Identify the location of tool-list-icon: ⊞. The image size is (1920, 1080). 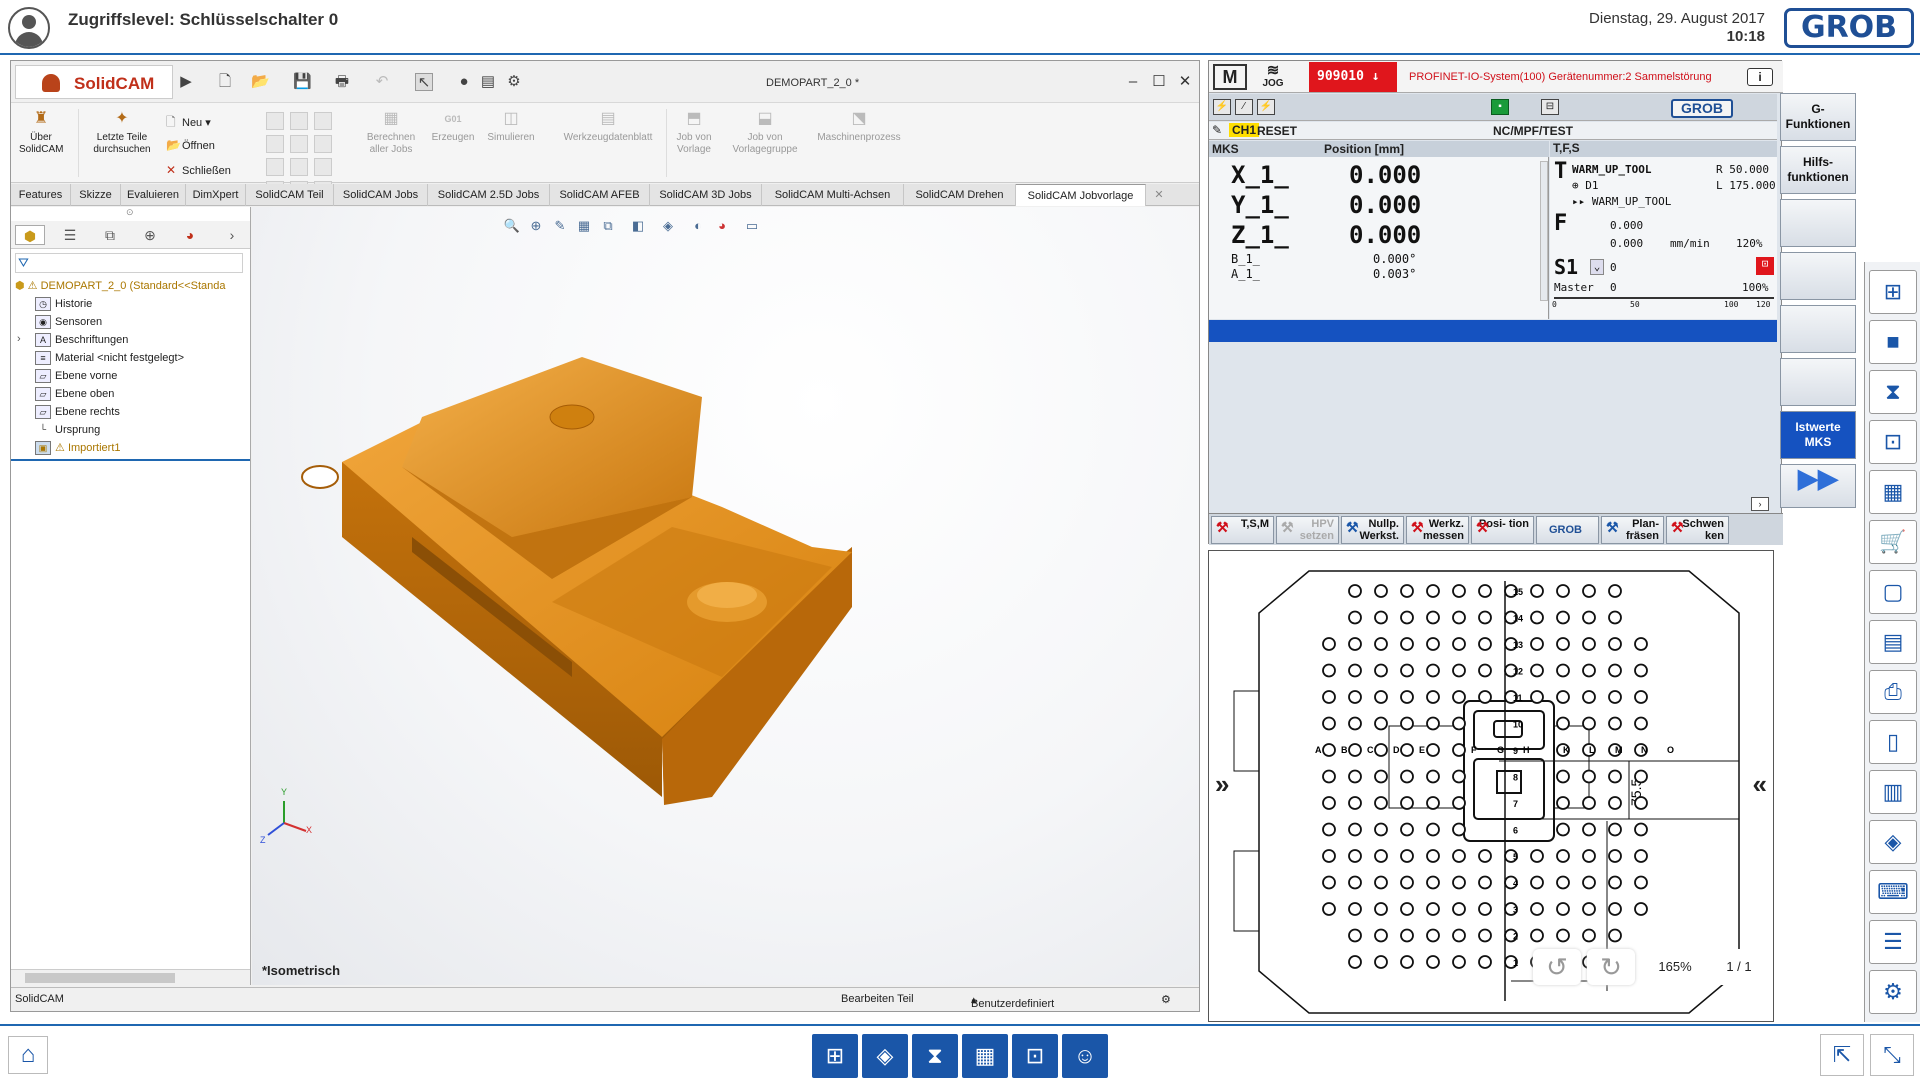
(1893, 292).